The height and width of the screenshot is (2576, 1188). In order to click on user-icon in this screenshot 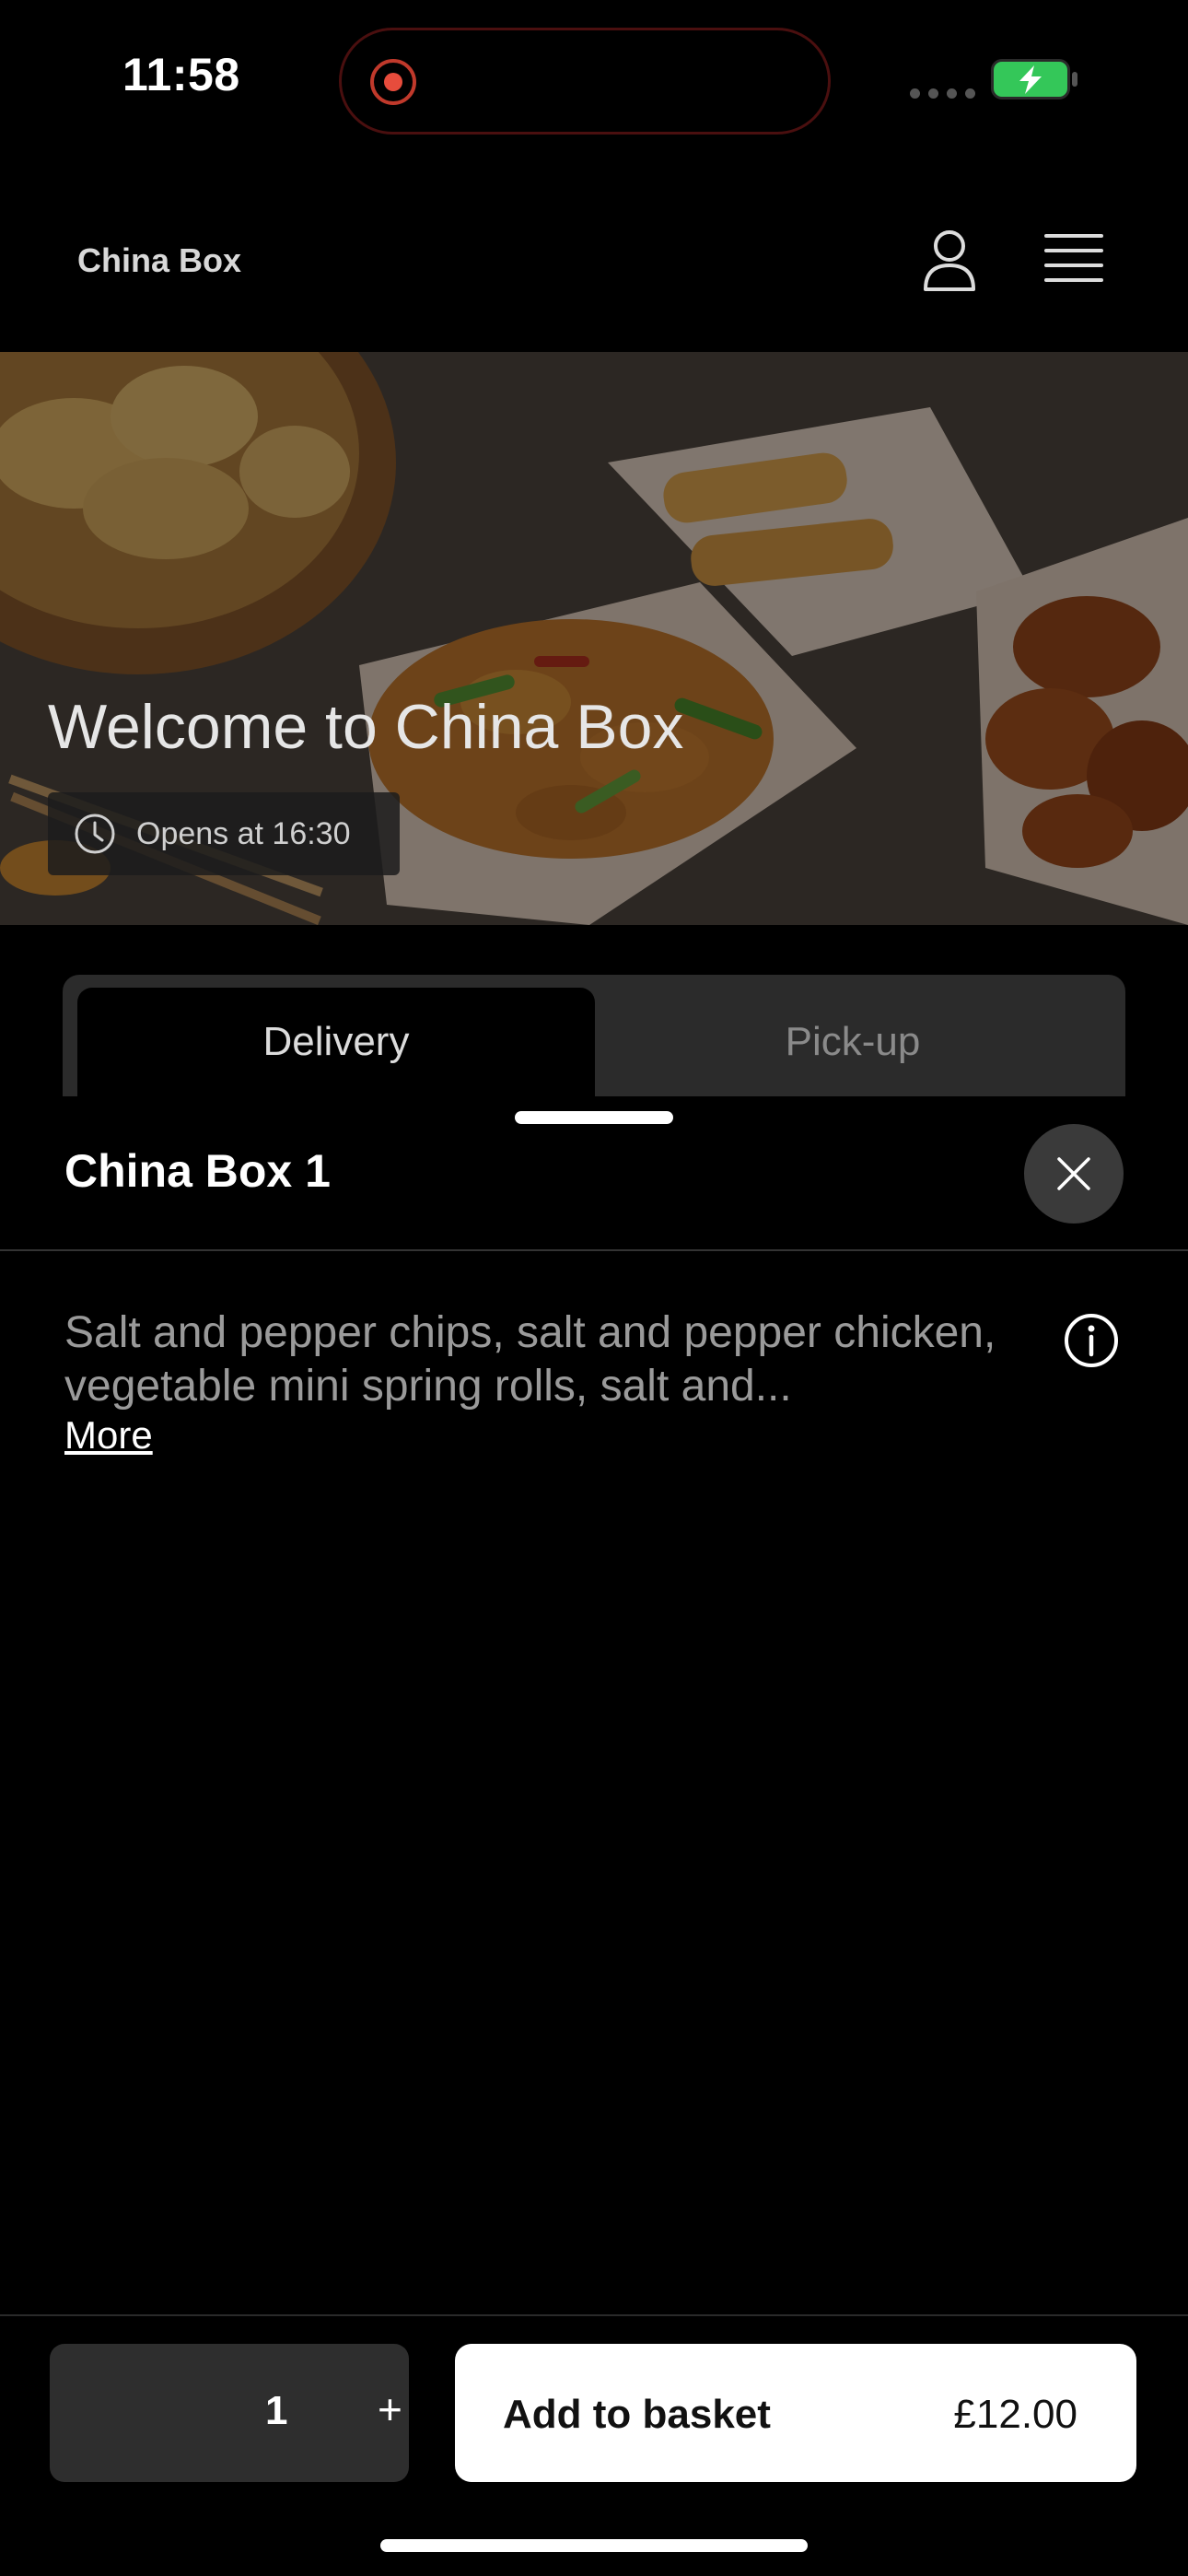, I will do `click(949, 259)`.